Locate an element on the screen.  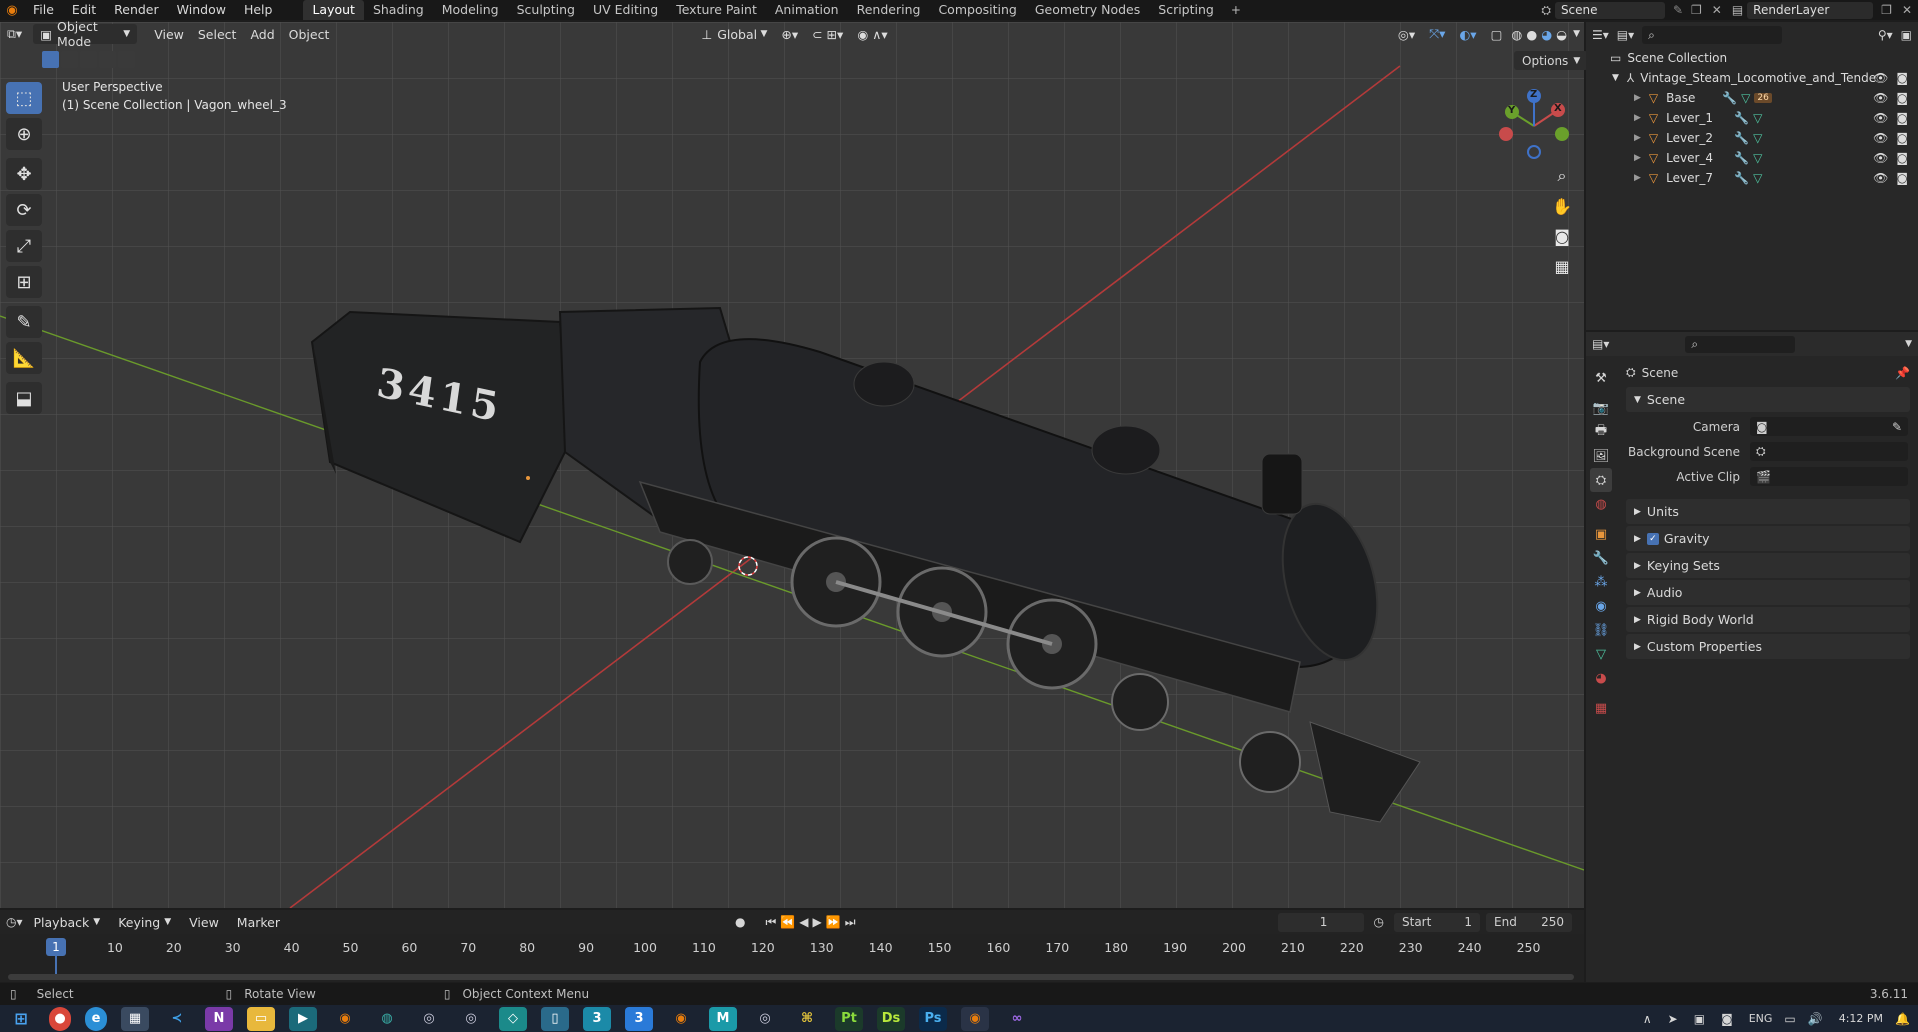
measure-tool-icon: 📐 is located at coordinates (24, 358).